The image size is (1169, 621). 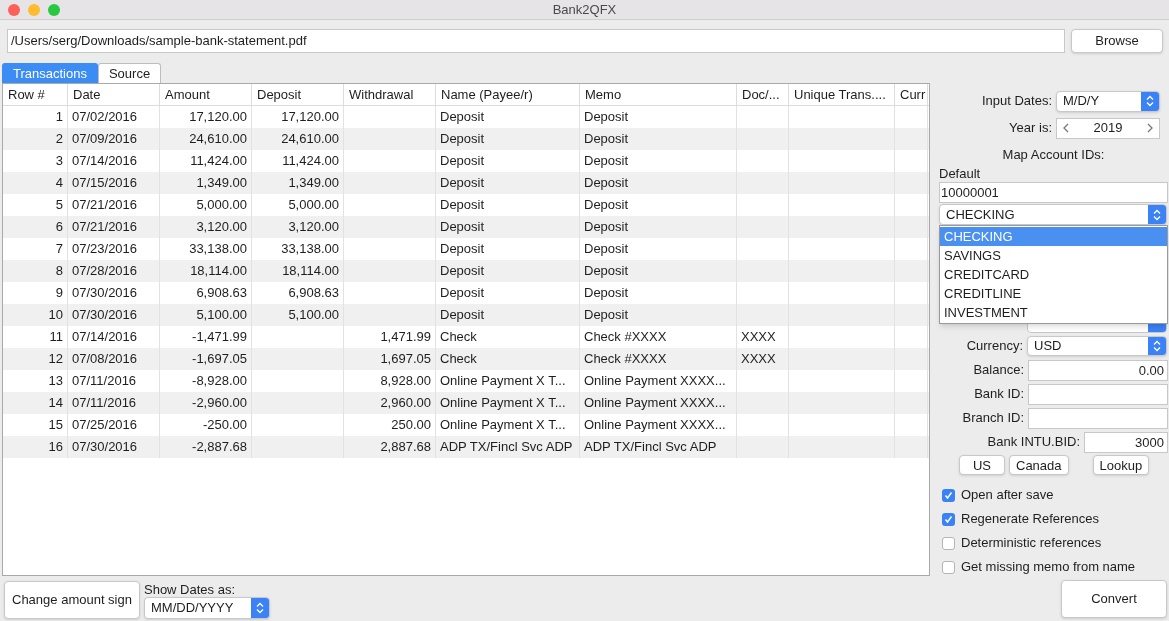 What do you see at coordinates (1053, 192) in the screenshot?
I see `account-id-field: 10000001` at bounding box center [1053, 192].